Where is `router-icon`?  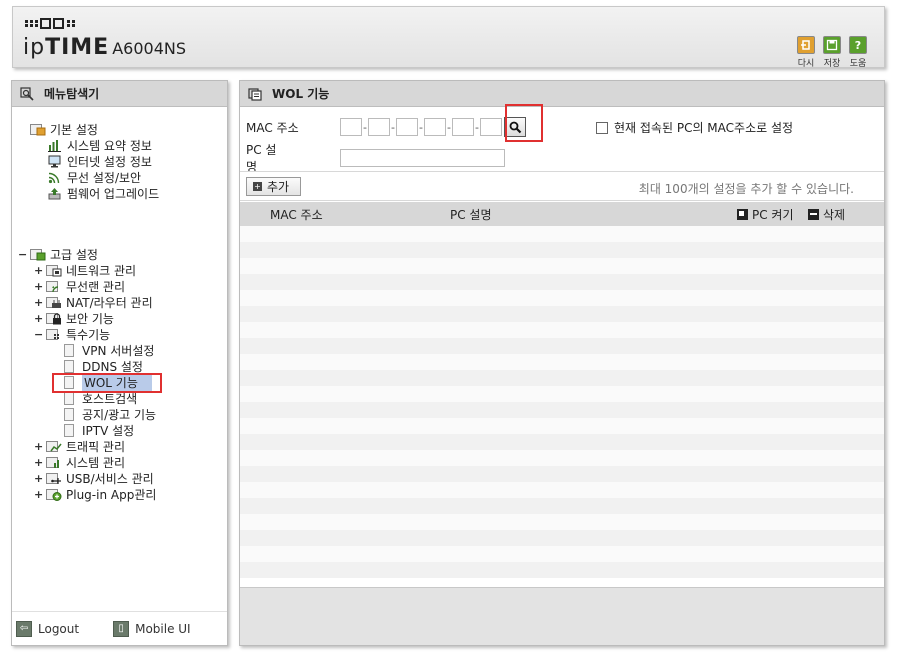
router-icon is located at coordinates (53, 302).